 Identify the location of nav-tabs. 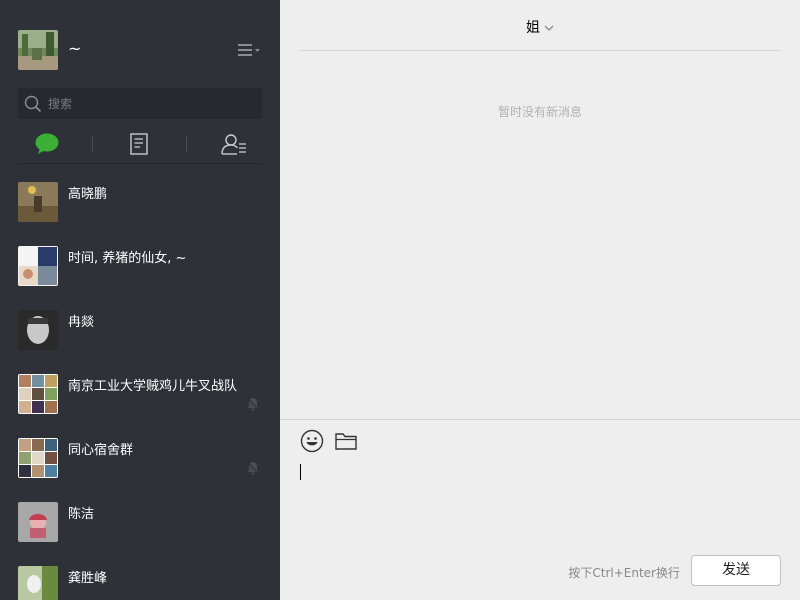
(140, 145).